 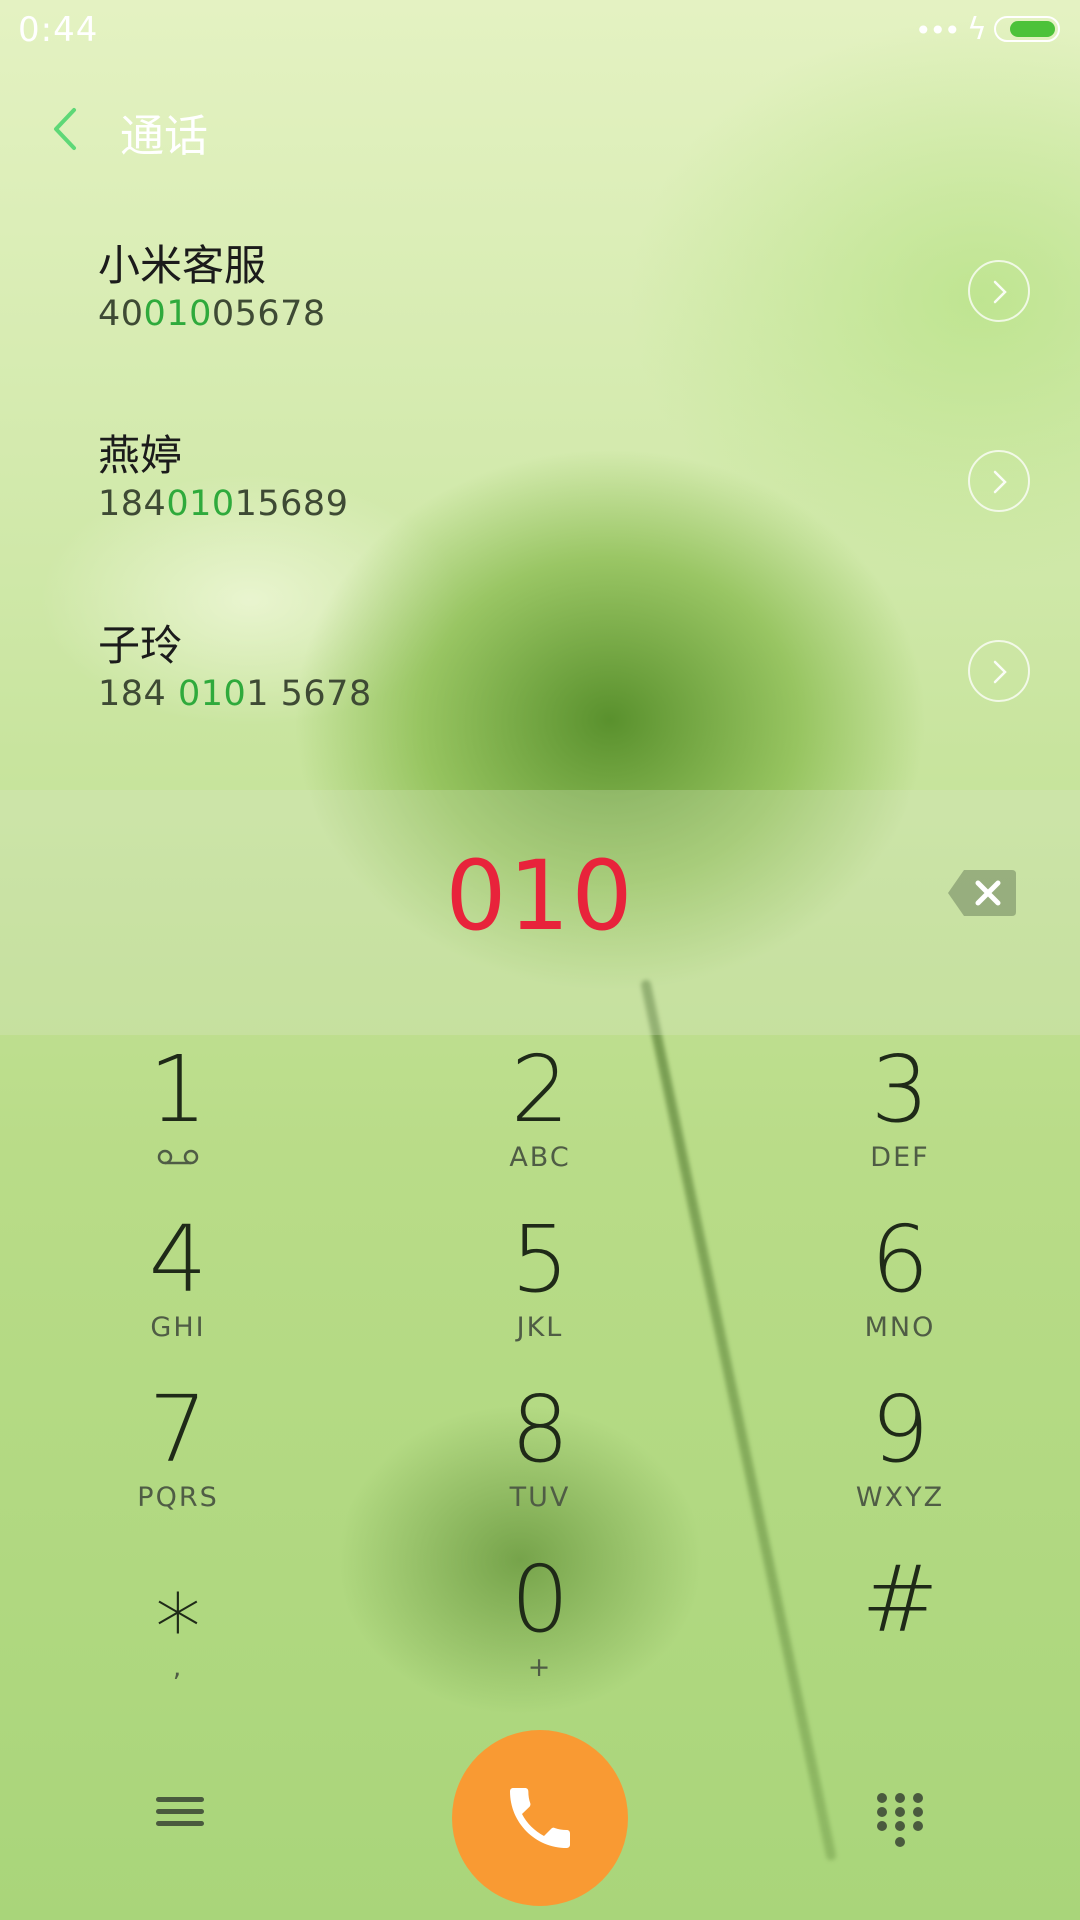 I want to click on status-bar: 0:44 ••• ϟ, so click(x=540, y=30).